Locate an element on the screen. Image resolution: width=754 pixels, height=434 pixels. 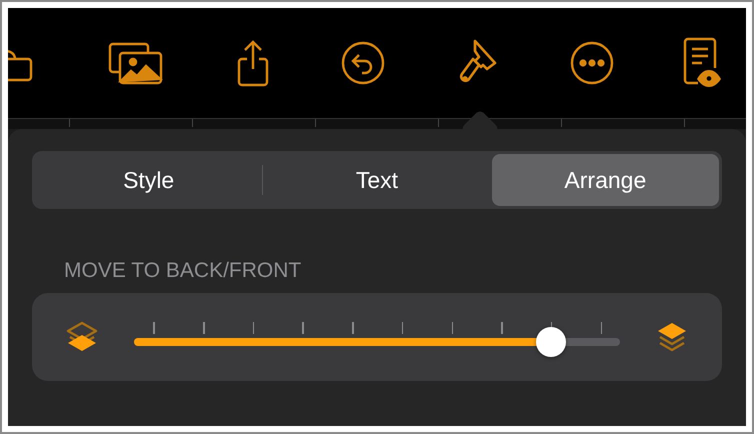
undo-button is located at coordinates (362, 63).